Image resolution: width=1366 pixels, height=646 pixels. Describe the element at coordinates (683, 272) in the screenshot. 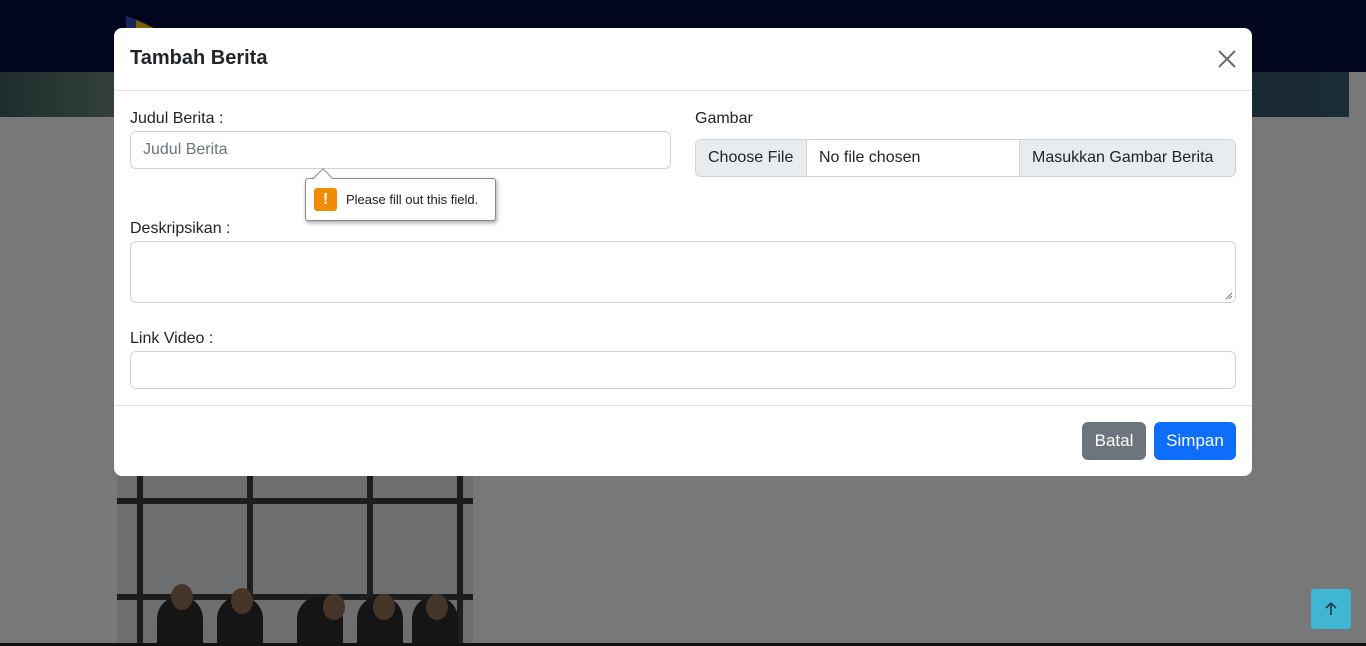

I see `description-textarea` at that location.